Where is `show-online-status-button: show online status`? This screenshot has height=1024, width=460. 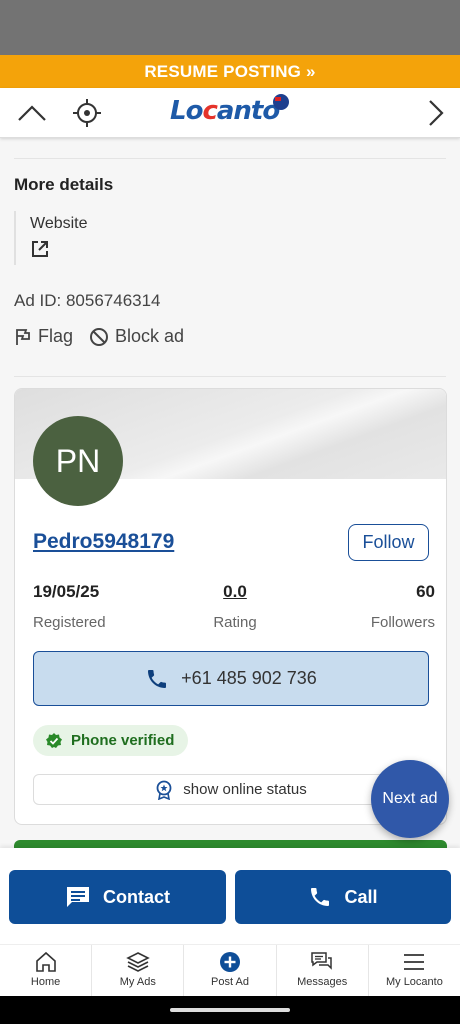 show-online-status-button: show online status is located at coordinates (231, 789).